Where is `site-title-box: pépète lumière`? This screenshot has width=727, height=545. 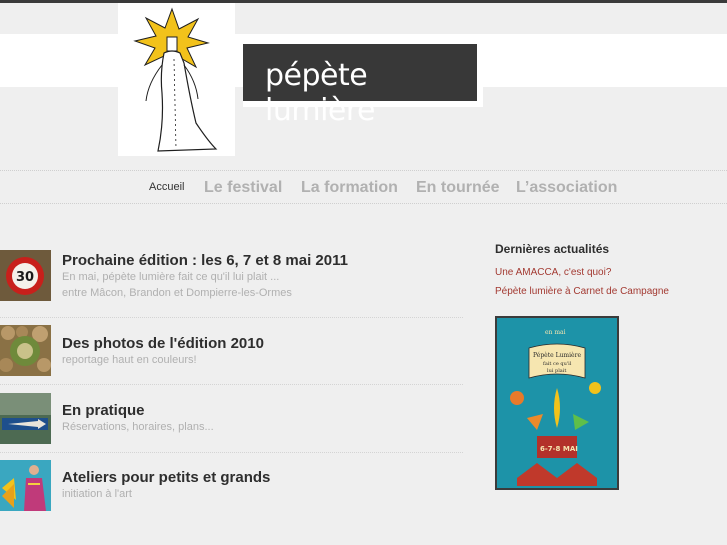
site-title-box: pépète lumière is located at coordinates (363, 86).